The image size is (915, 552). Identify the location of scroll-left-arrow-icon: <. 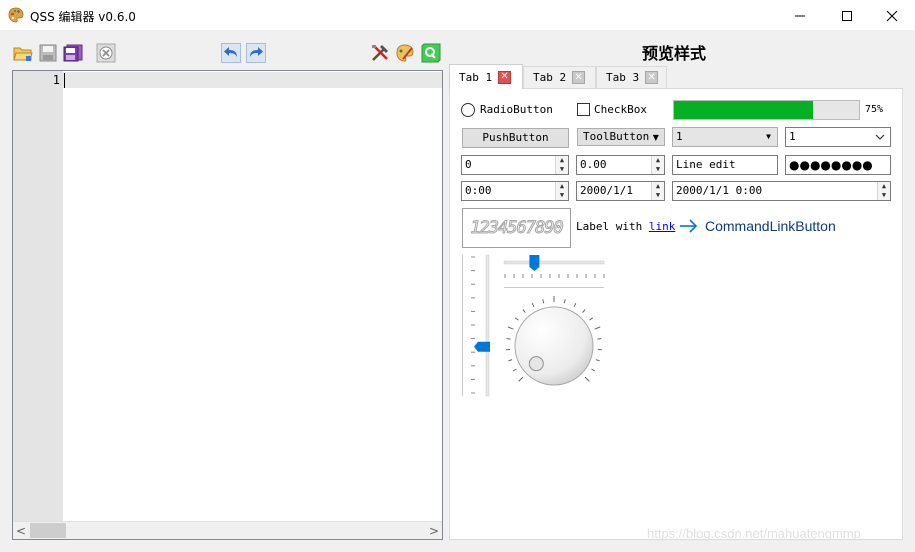
(21, 531).